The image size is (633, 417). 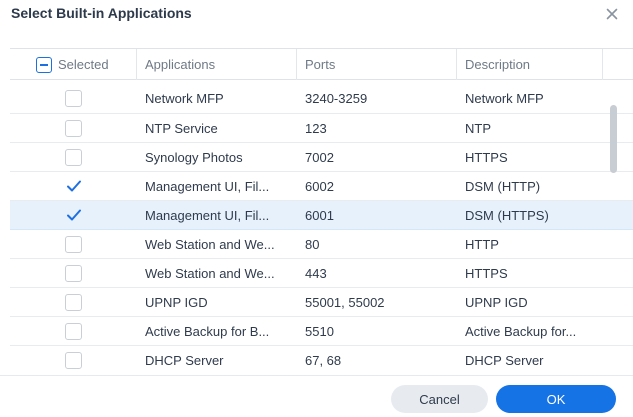 What do you see at coordinates (618, 64) in the screenshot?
I see `header-extra` at bounding box center [618, 64].